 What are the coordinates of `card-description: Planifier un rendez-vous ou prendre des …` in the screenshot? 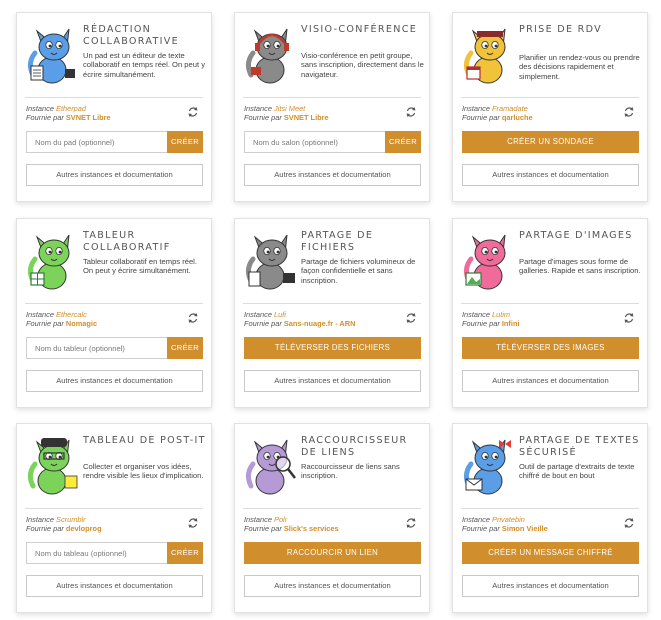 It's located at (579, 67).